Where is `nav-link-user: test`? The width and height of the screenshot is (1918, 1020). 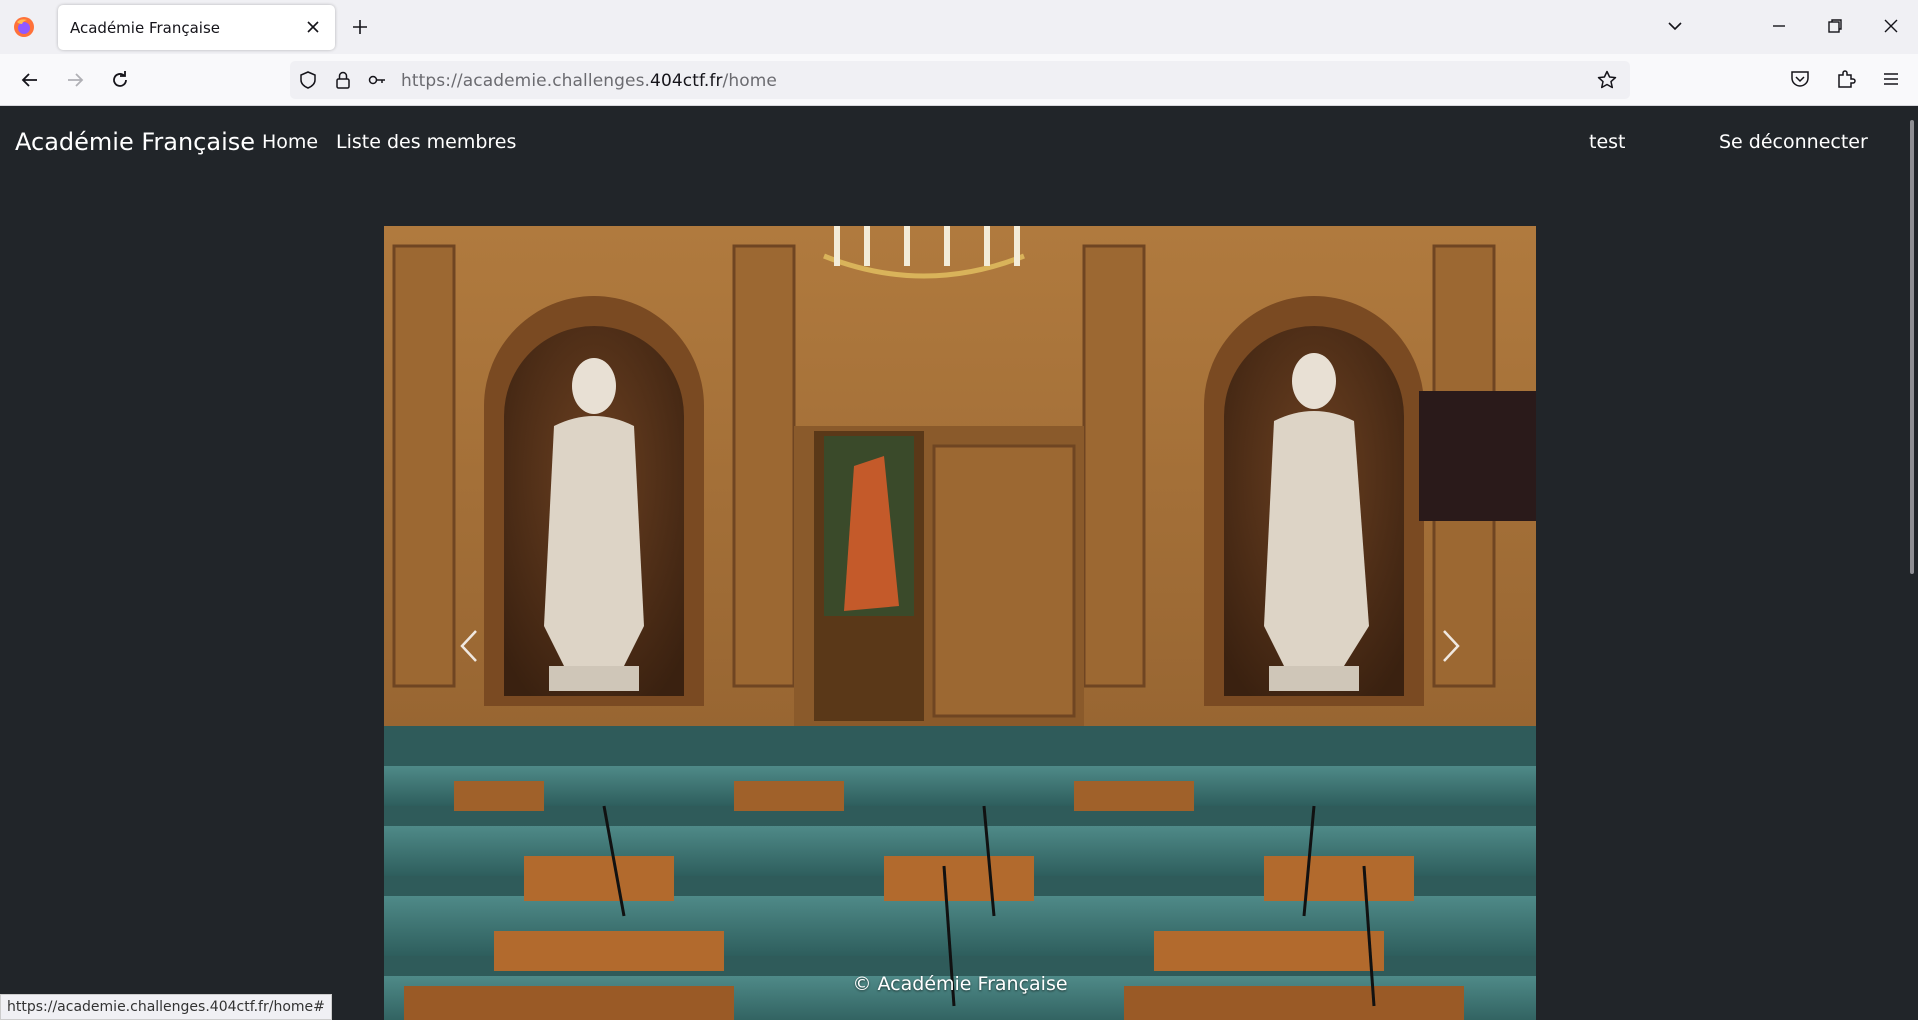 nav-link-user: test is located at coordinates (1607, 142).